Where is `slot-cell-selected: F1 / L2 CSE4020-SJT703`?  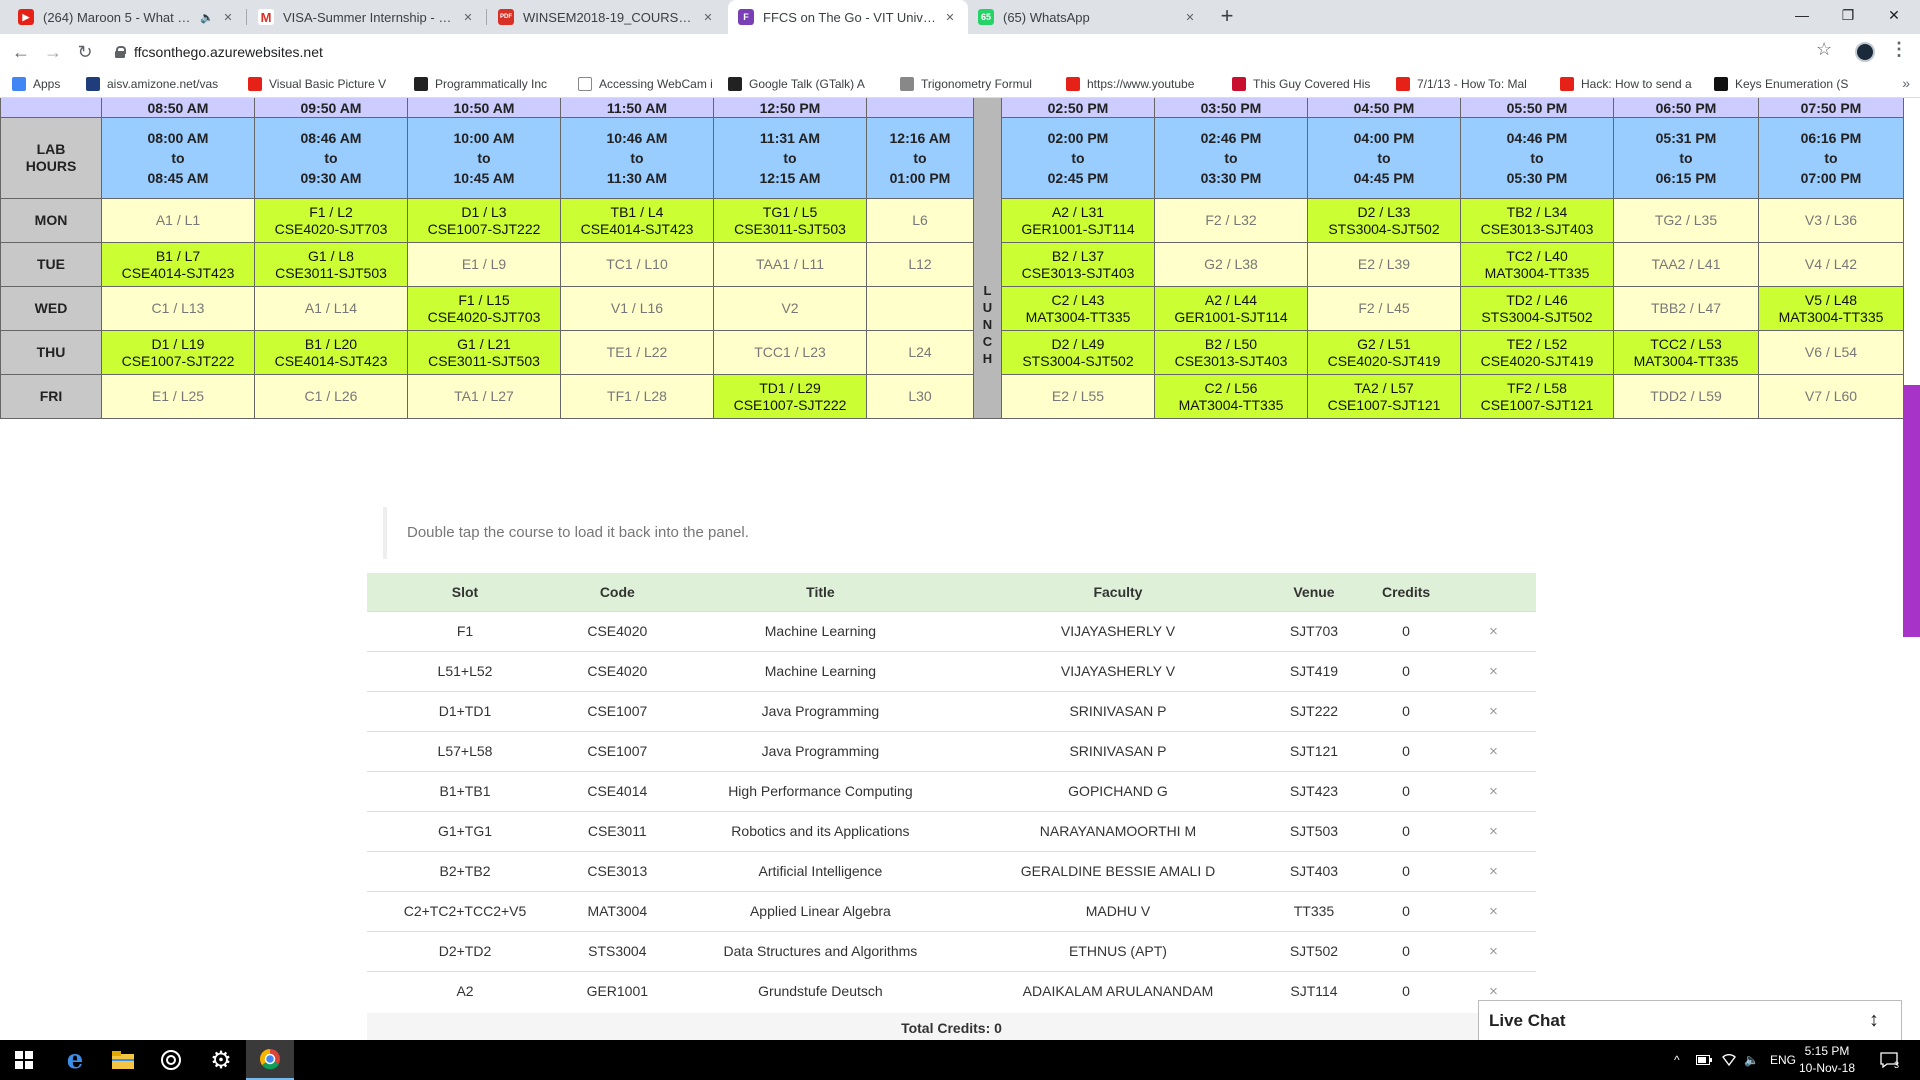
slot-cell-selected: F1 / L2 CSE4020-SJT703 is located at coordinates (331, 220).